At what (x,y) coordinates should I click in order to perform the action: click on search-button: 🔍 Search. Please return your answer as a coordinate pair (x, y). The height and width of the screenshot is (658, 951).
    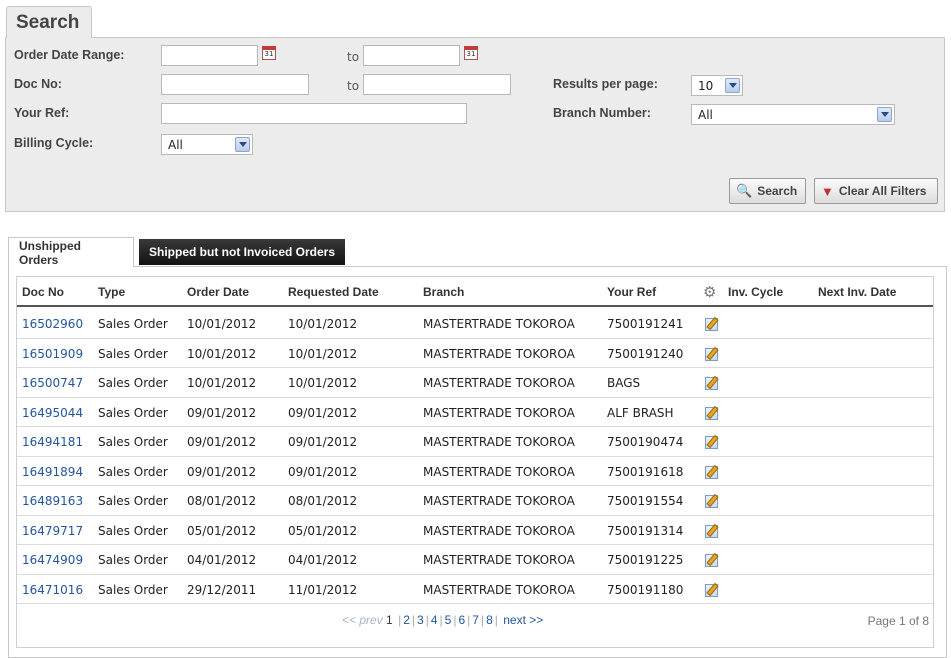
    Looking at the image, I should click on (767, 191).